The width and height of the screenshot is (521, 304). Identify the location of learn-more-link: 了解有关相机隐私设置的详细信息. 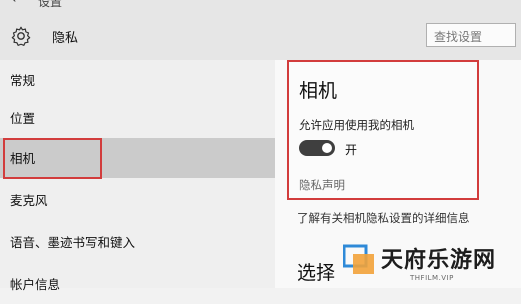
(383, 218).